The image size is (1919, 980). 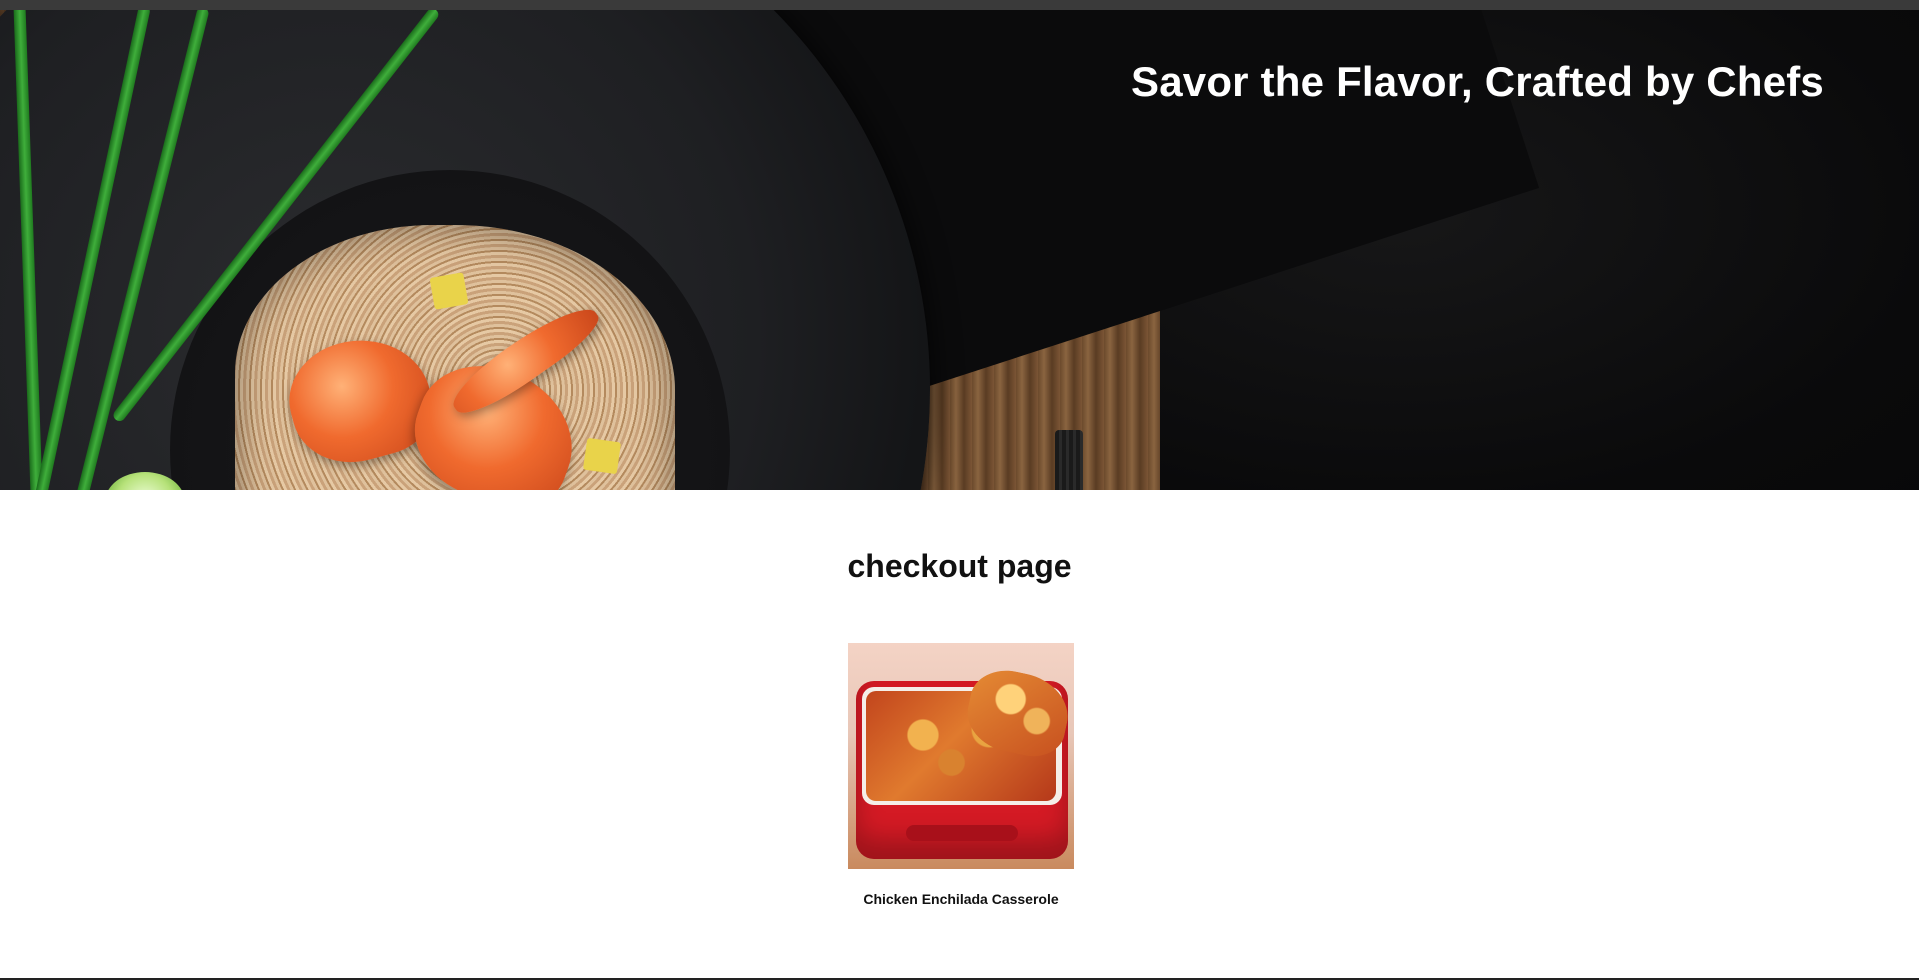 What do you see at coordinates (1069, 460) in the screenshot?
I see `fork` at bounding box center [1069, 460].